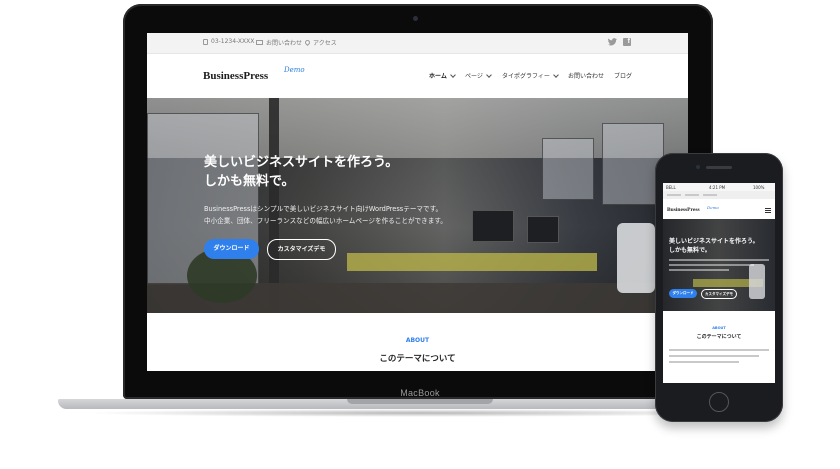  What do you see at coordinates (294, 70) in the screenshot?
I see `logo-demo-badge: Demo` at bounding box center [294, 70].